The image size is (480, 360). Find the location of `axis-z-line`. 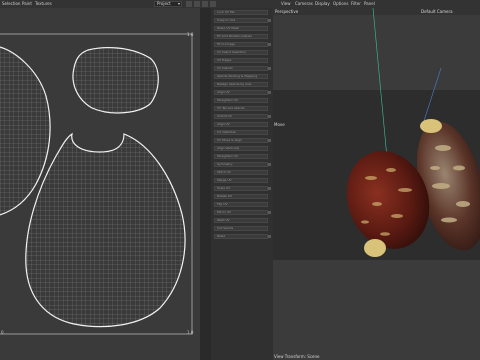

axis-z-line is located at coordinates (432, 96).